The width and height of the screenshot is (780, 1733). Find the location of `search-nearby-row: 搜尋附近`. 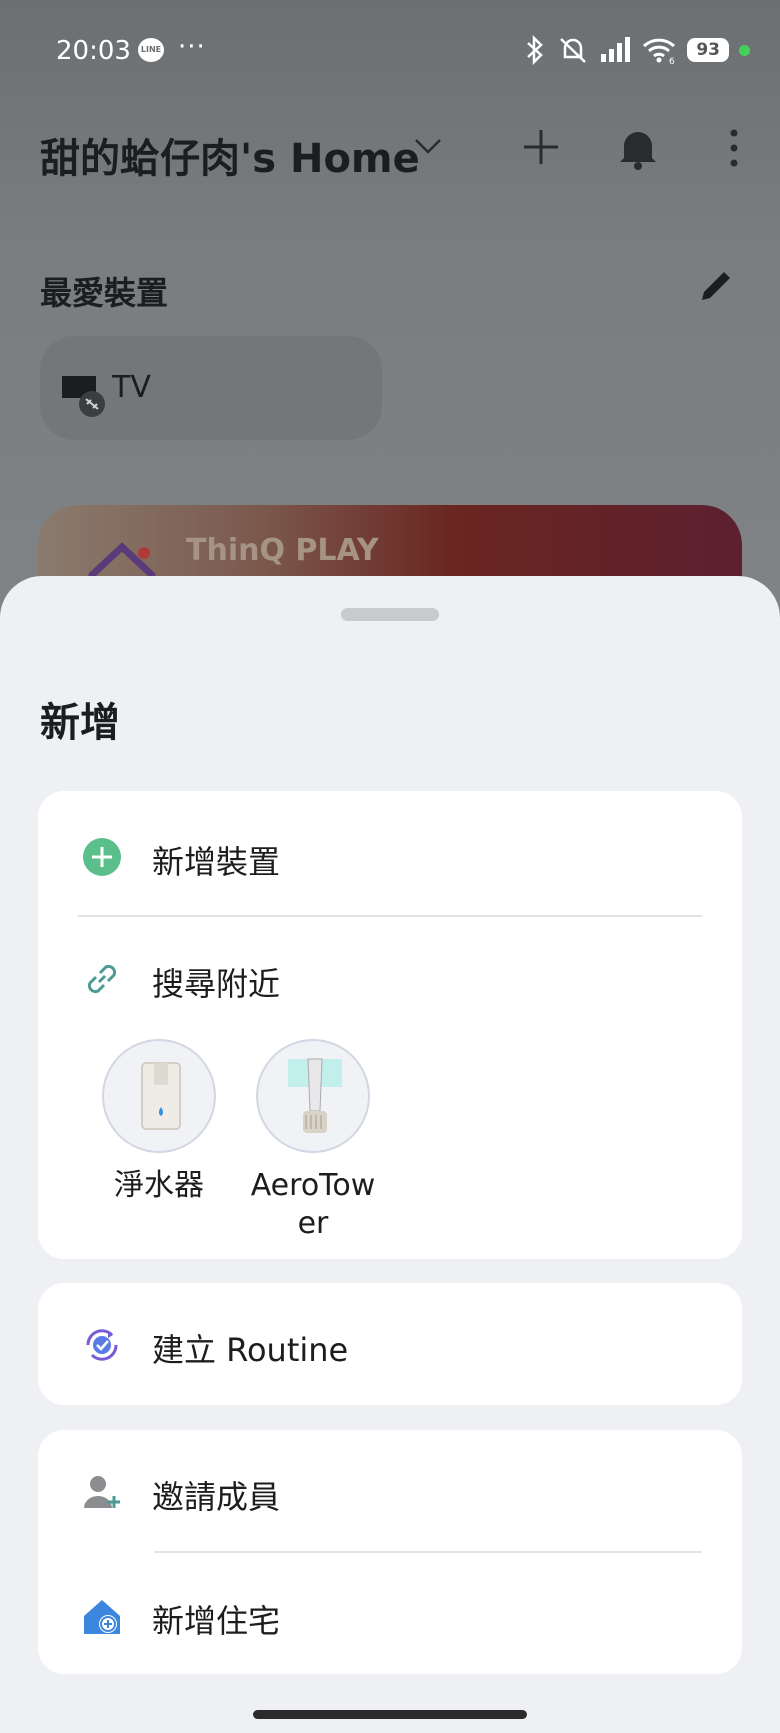

search-nearby-row: 搜尋附近 is located at coordinates (390, 979).